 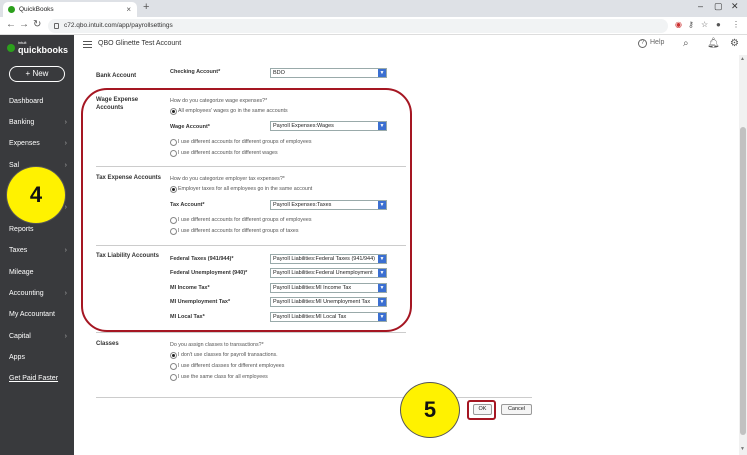 What do you see at coordinates (21, 272) in the screenshot?
I see `nav-label: Mileage` at bounding box center [21, 272].